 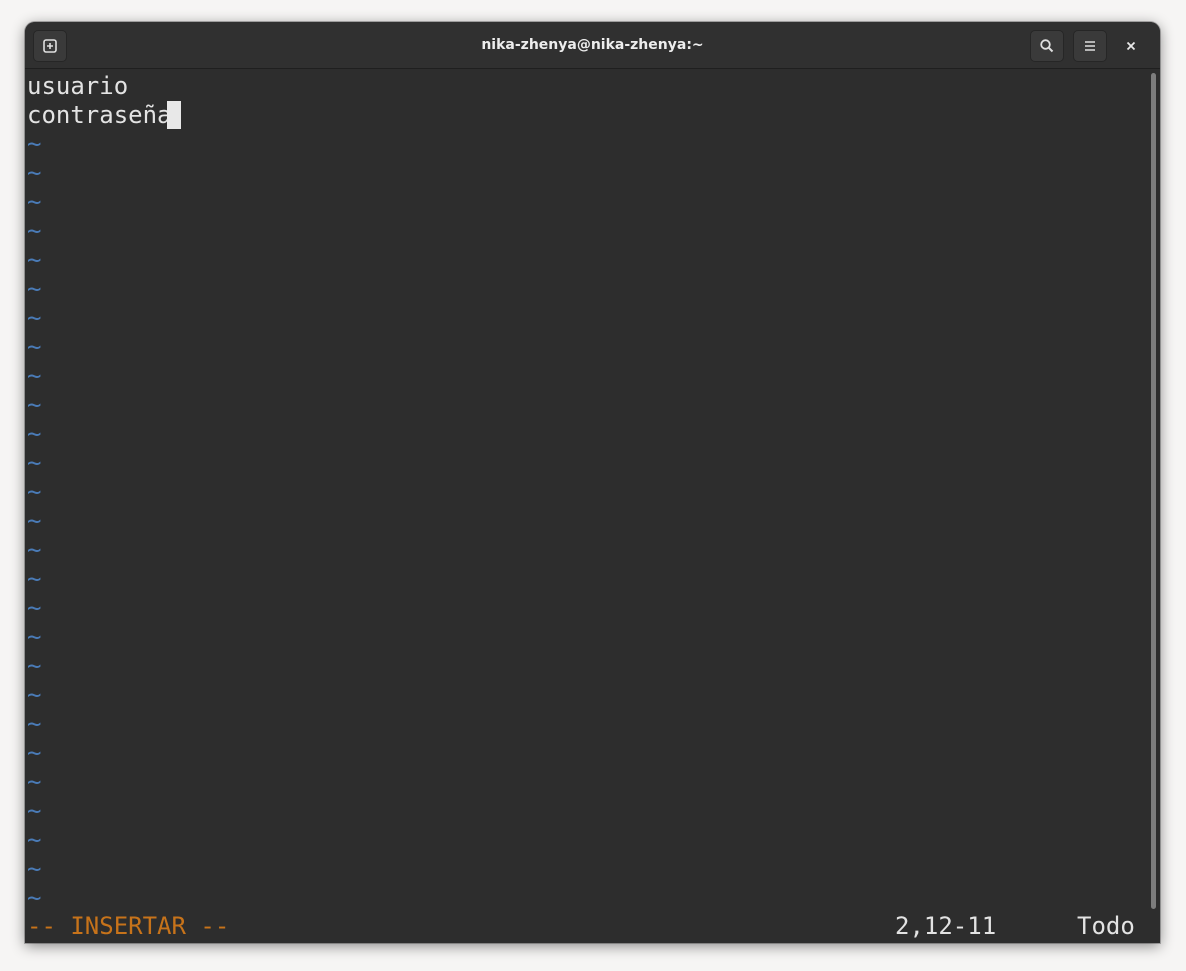 I want to click on title-bar: nika-zhenya@nika-zhenya:~, so click(x=592, y=45).